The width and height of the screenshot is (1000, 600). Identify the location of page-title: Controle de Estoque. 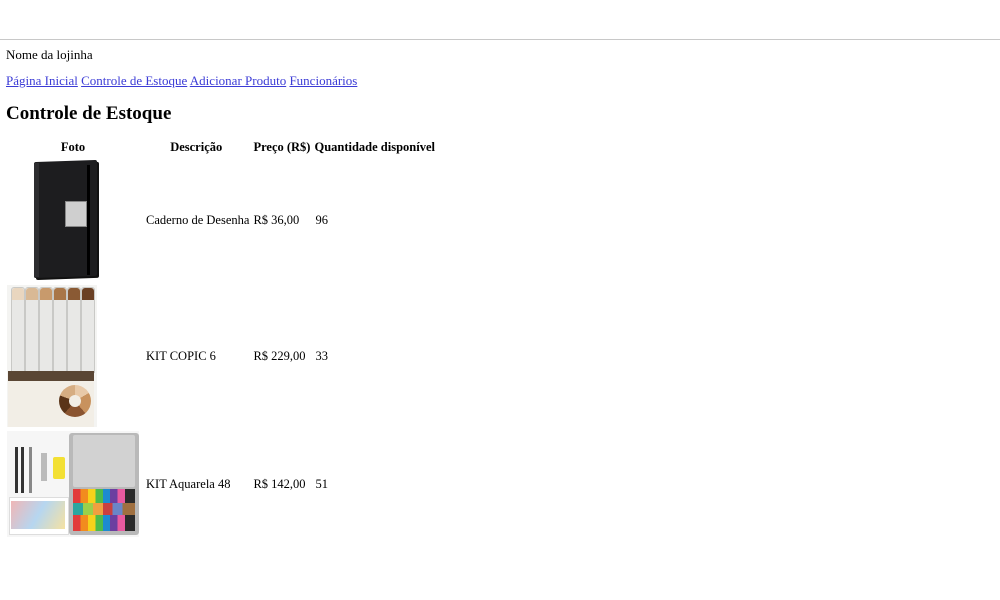
(89, 113).